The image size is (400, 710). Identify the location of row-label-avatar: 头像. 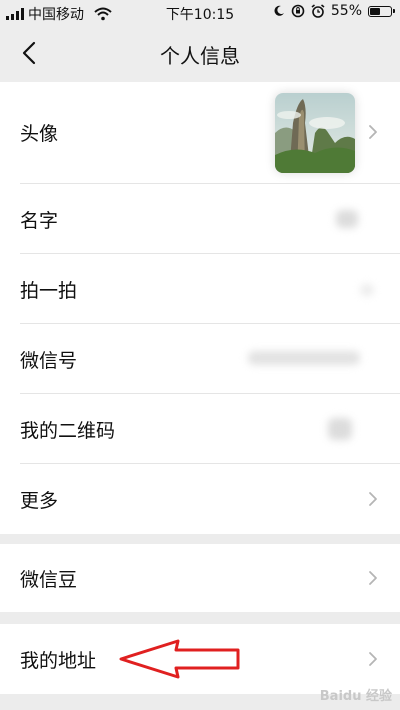
(39, 134).